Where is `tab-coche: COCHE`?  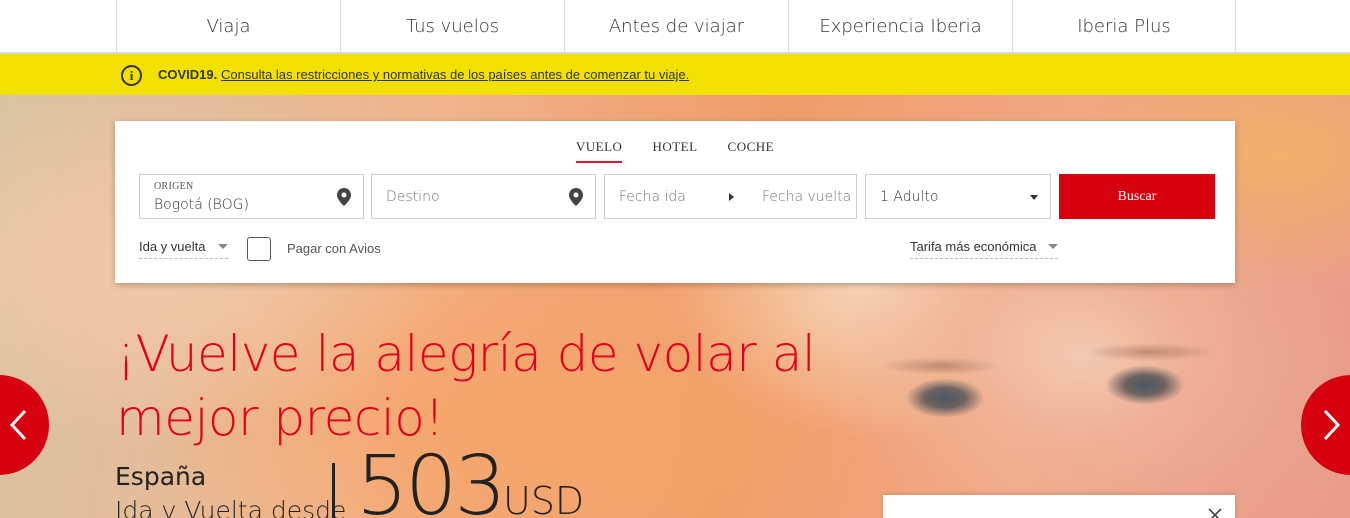
tab-coche: COCHE is located at coordinates (751, 151).